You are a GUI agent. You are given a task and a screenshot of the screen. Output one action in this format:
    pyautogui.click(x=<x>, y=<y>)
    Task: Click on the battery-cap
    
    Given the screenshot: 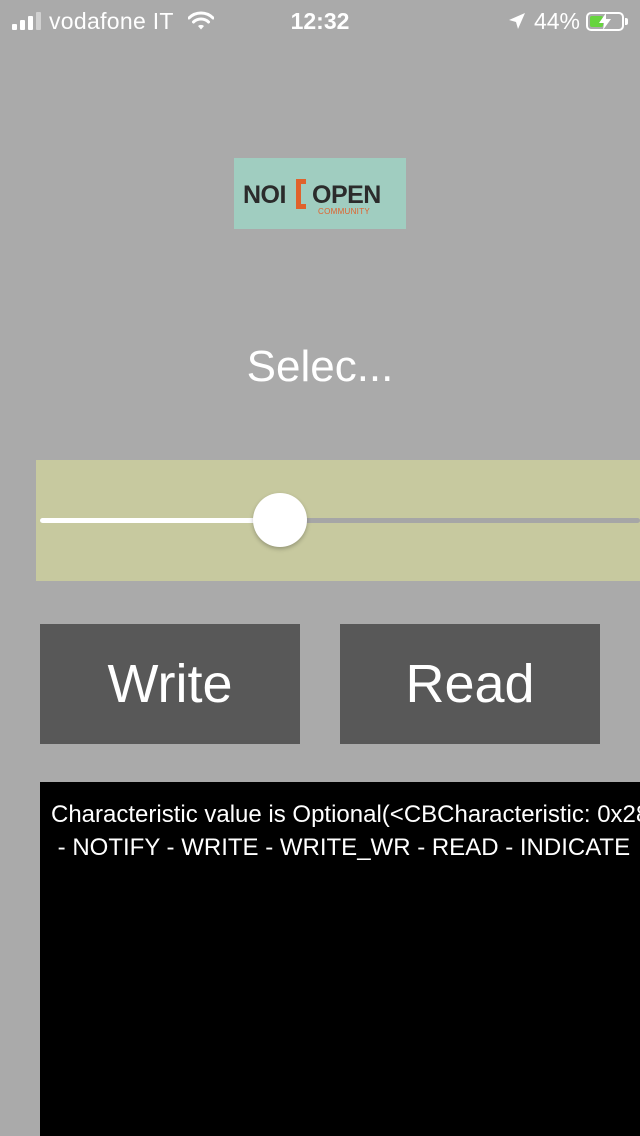 What is the action you would take?
    pyautogui.click(x=626, y=21)
    